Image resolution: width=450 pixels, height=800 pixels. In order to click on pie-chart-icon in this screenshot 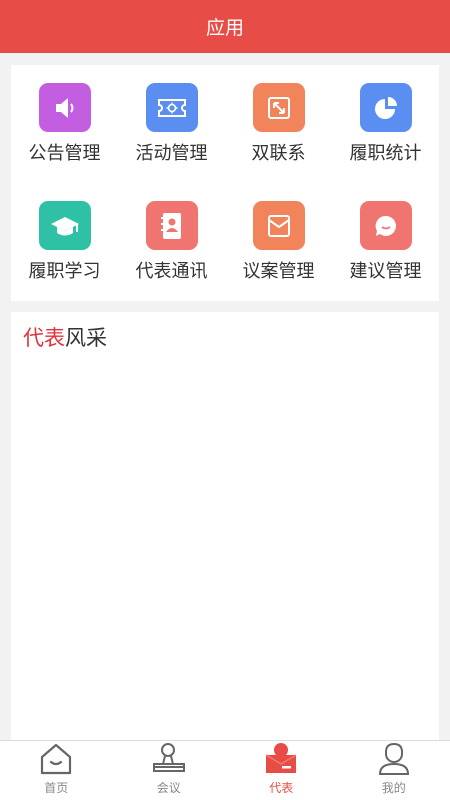, I will do `click(385, 107)`.